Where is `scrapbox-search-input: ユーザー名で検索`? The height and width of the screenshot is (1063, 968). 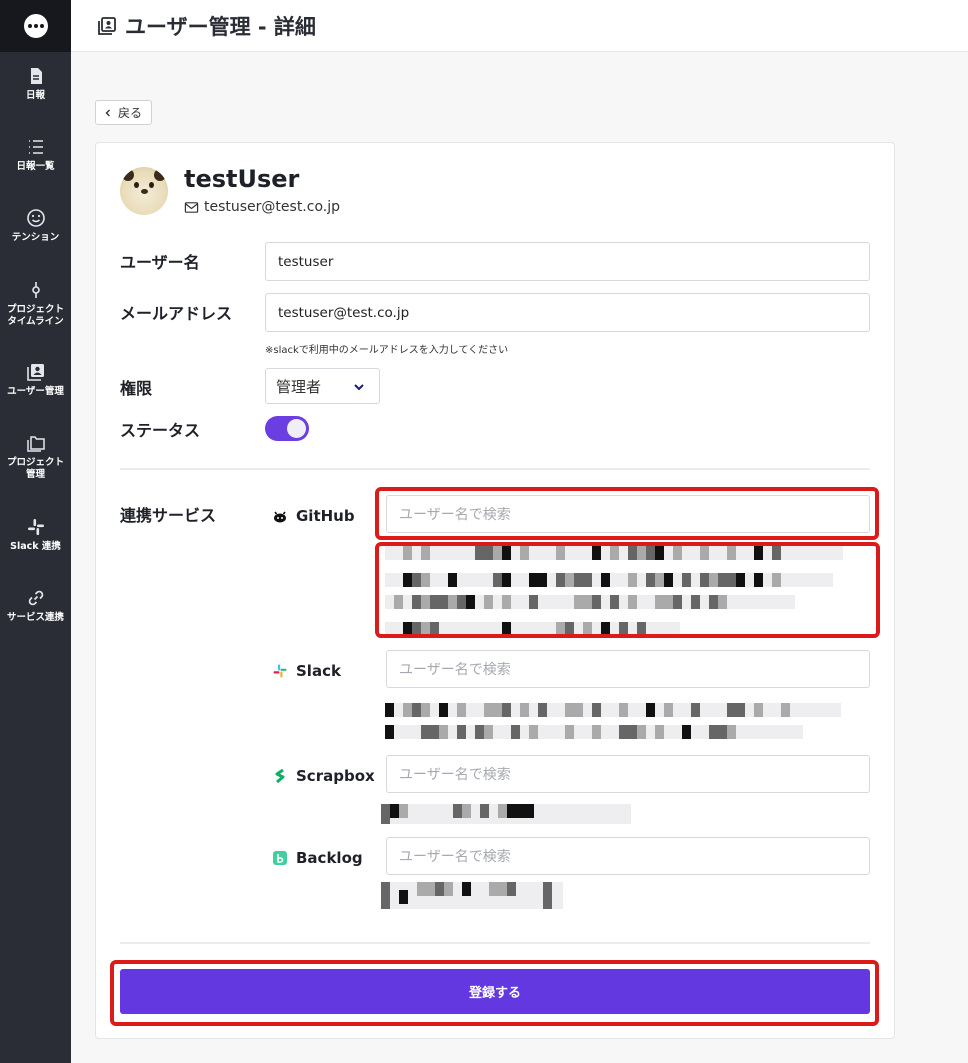 scrapbox-search-input: ユーザー名で検索 is located at coordinates (628, 774).